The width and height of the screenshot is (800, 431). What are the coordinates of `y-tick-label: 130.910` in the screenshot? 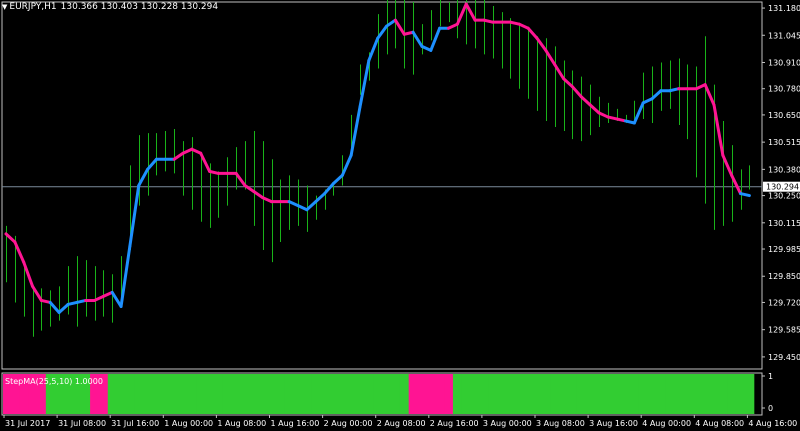 It's located at (784, 62).